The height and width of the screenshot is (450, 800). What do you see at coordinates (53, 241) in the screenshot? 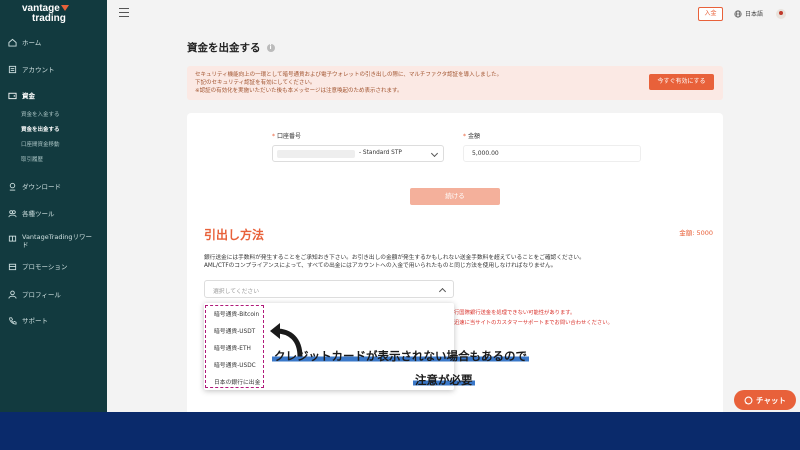
I see `sidebar-item-rewards: VantageTradingリワード` at bounding box center [53, 241].